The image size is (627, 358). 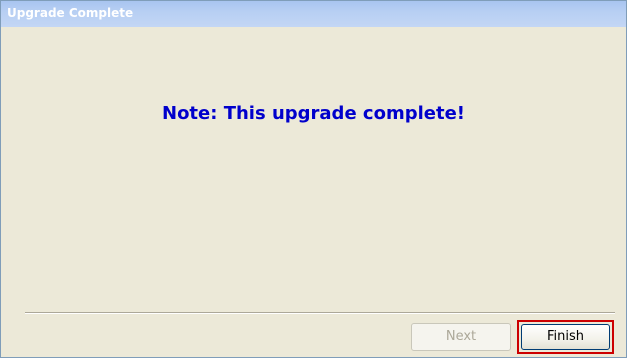 I want to click on button-separator, so click(x=320, y=313).